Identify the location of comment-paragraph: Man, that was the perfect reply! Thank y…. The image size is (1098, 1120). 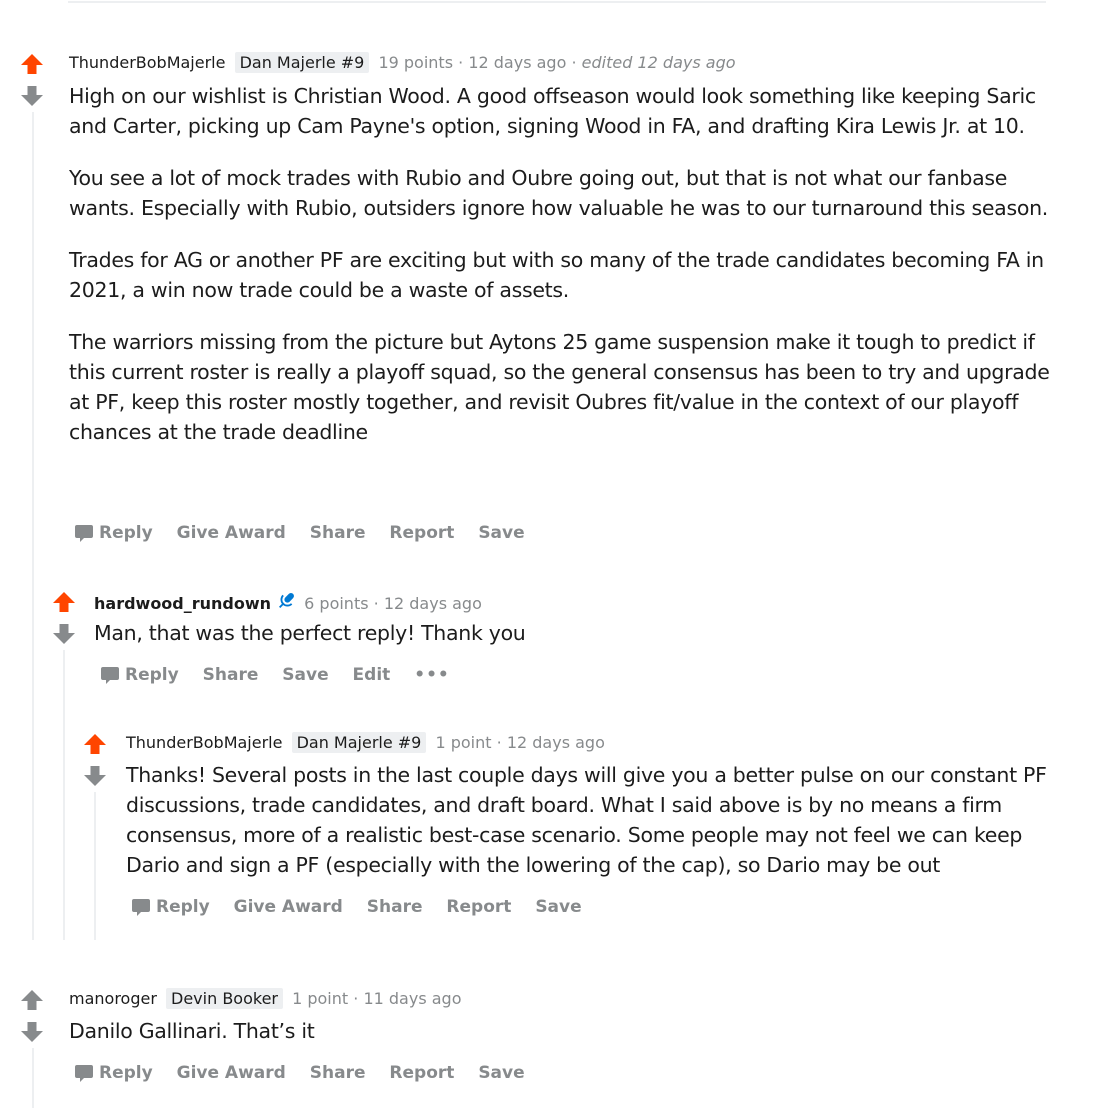
(310, 633).